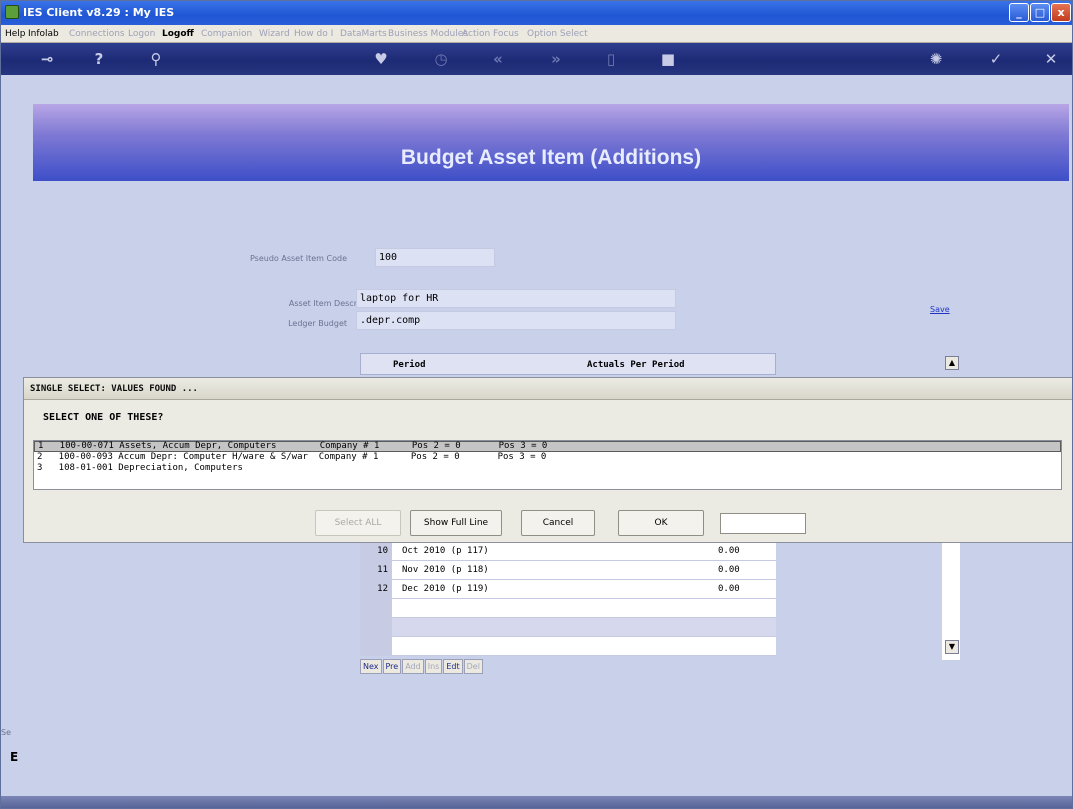  Describe the element at coordinates (516, 298) in the screenshot. I see `asset-item-descr-field: laptop for HR` at that location.